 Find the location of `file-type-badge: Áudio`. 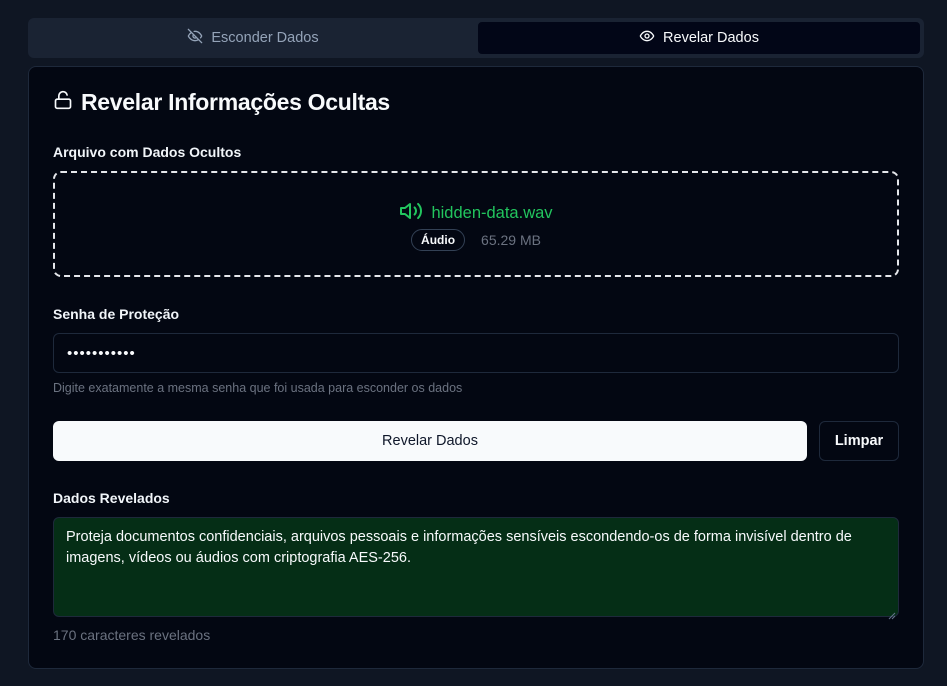

file-type-badge: Áudio is located at coordinates (438, 240).